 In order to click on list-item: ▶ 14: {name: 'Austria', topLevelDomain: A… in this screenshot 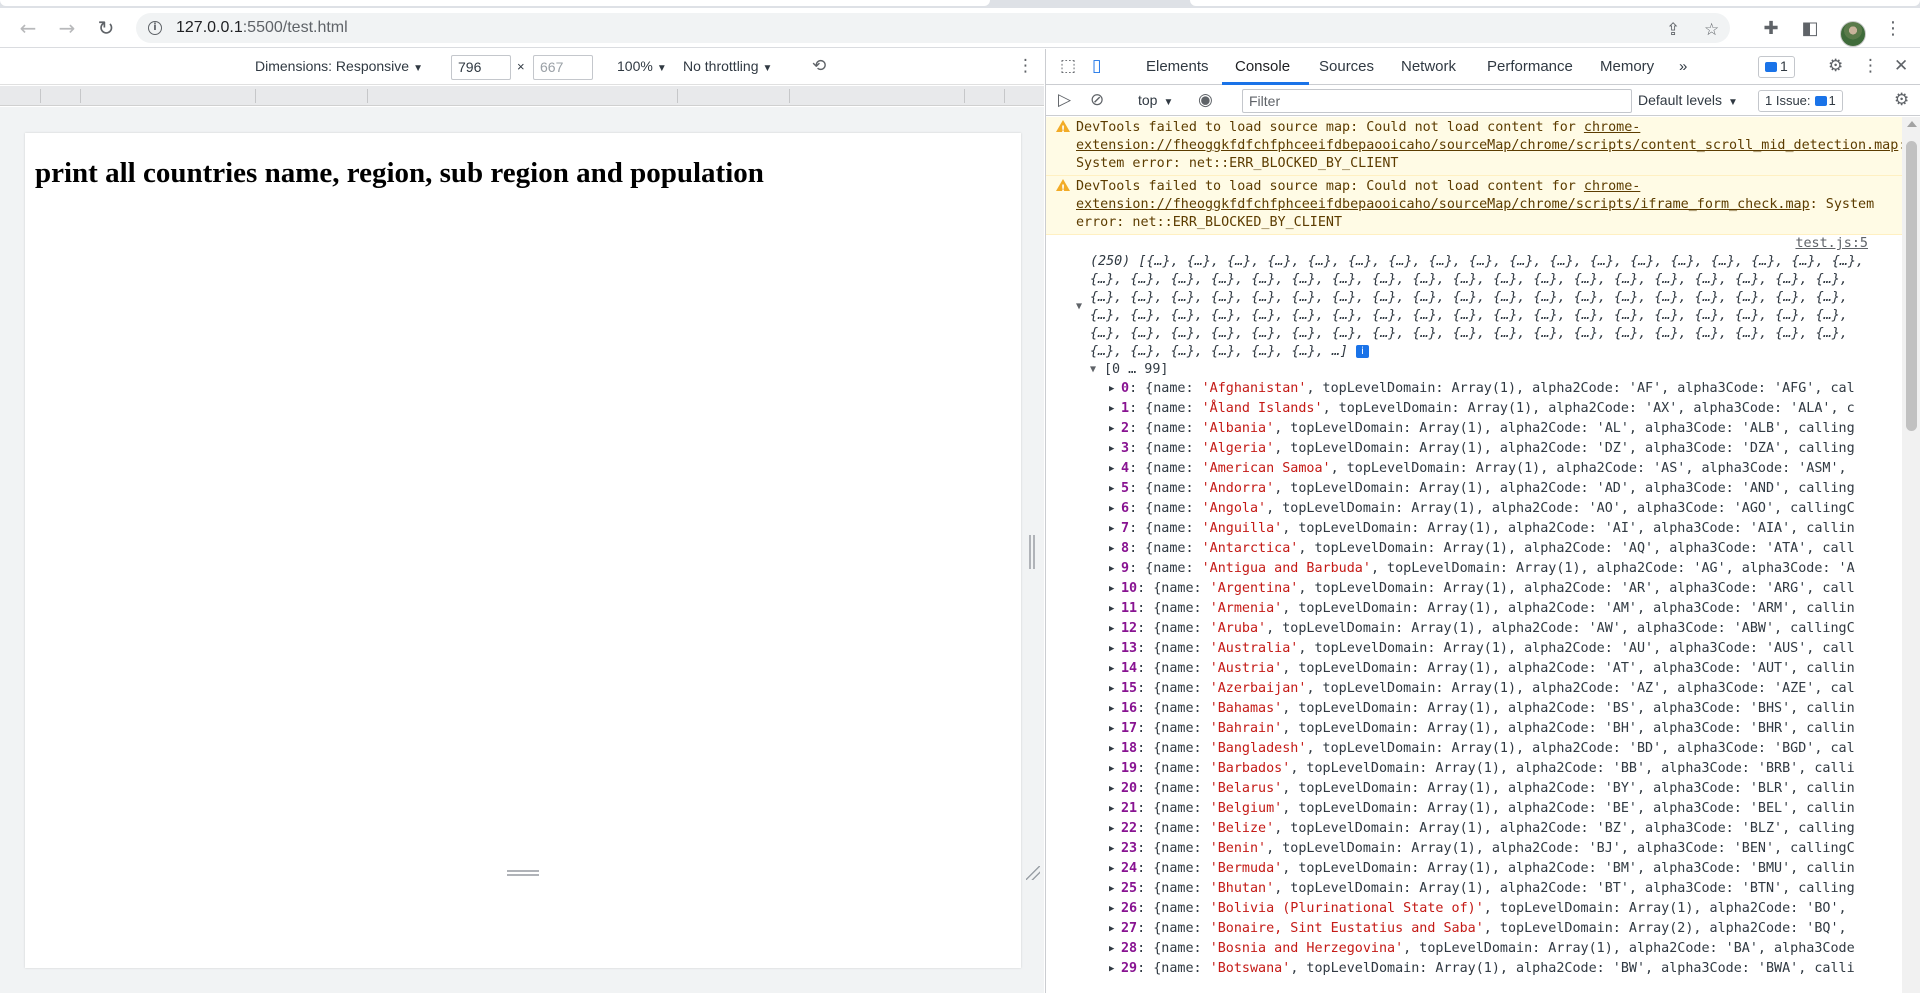, I will do `click(1458, 669)`.